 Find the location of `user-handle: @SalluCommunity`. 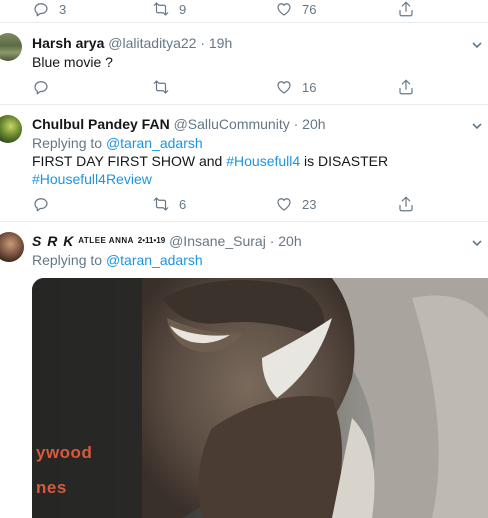

user-handle: @SalluCommunity is located at coordinates (232, 124).